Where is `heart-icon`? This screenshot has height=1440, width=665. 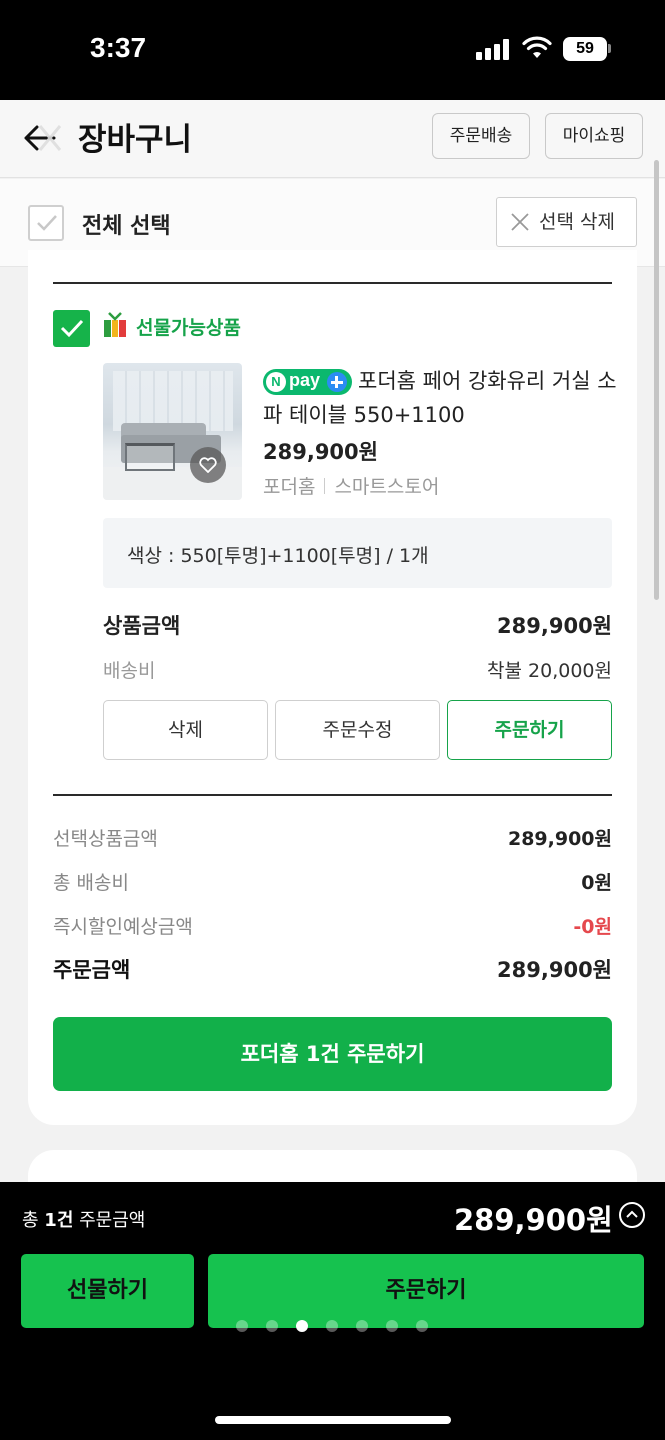
heart-icon is located at coordinates (208, 465).